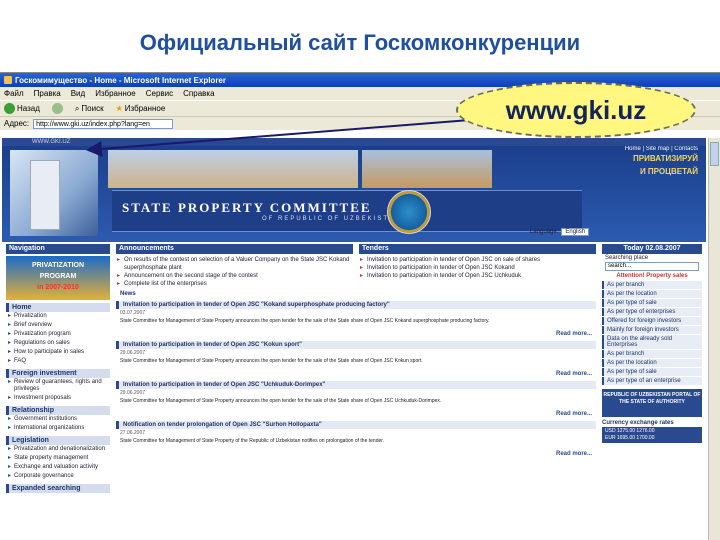  What do you see at coordinates (57, 108) in the screenshot?
I see `forward-button` at bounding box center [57, 108].